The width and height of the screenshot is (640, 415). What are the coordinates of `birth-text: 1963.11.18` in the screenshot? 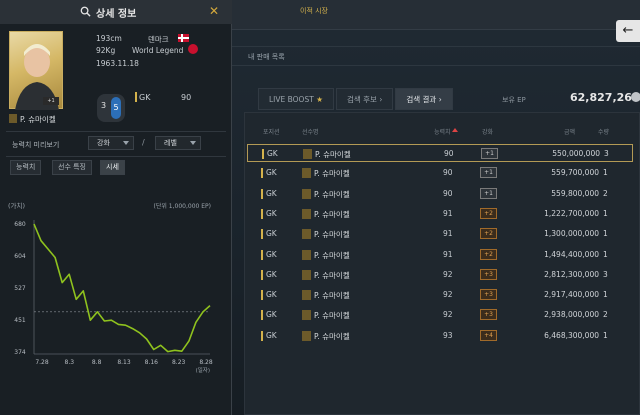 It's located at (117, 63).